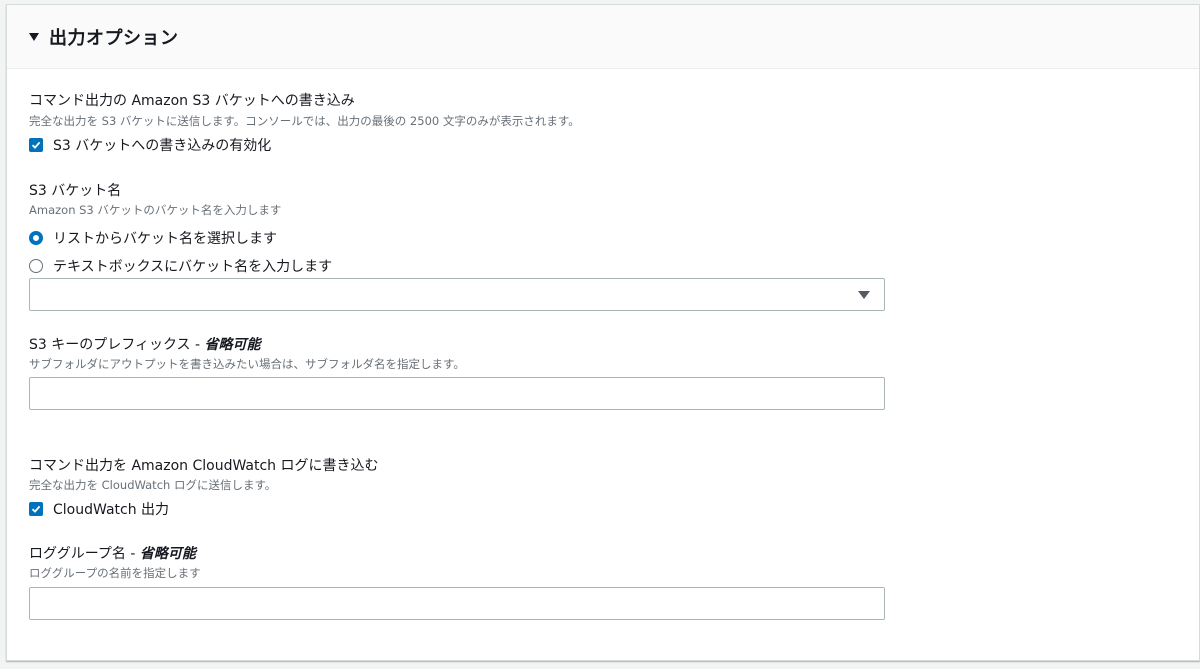 The height and width of the screenshot is (669, 1200). What do you see at coordinates (115, 573) in the screenshot?
I see `log-group-description: ロググループの名前を指定します` at bounding box center [115, 573].